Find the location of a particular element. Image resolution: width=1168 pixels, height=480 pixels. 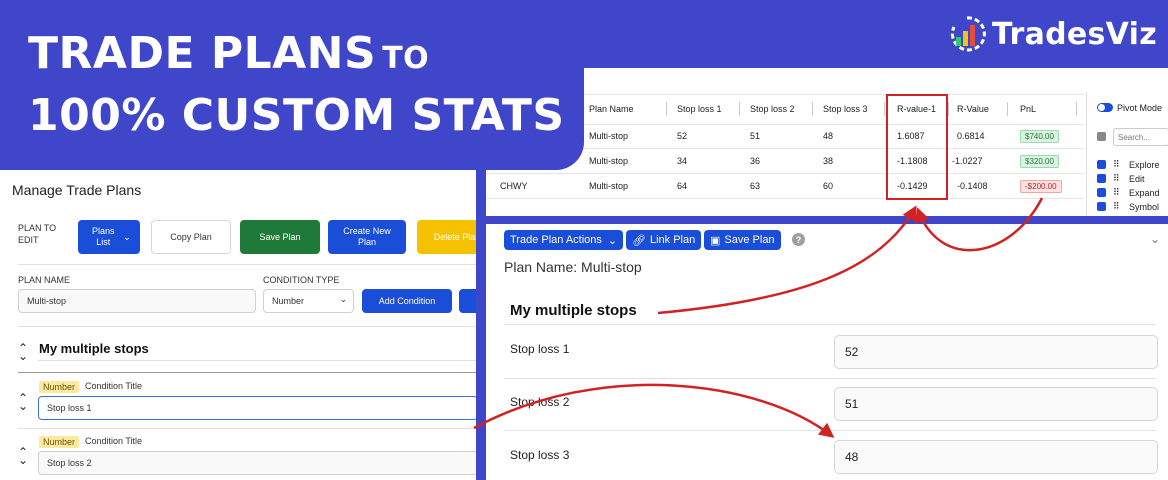

condition-type-select: Number ⌄ is located at coordinates (308, 301).